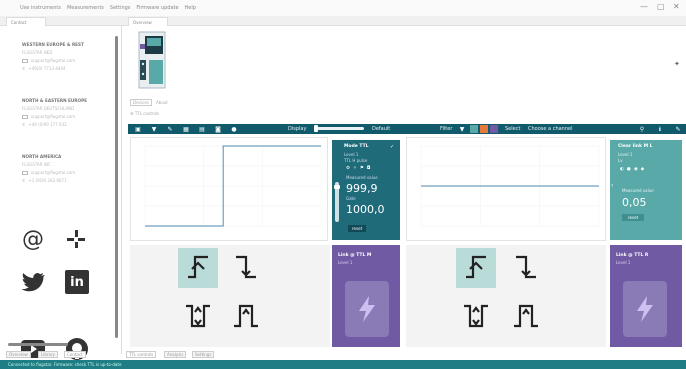  I want to click on tab-overview: Overview, so click(148, 21).